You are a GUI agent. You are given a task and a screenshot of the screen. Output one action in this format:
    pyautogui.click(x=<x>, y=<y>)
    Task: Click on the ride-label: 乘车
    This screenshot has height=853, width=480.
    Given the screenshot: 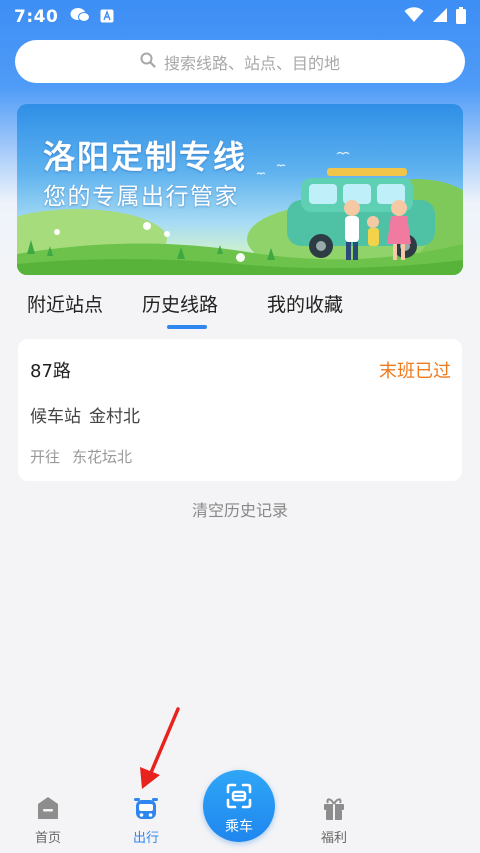 What is the action you would take?
    pyautogui.click(x=239, y=827)
    